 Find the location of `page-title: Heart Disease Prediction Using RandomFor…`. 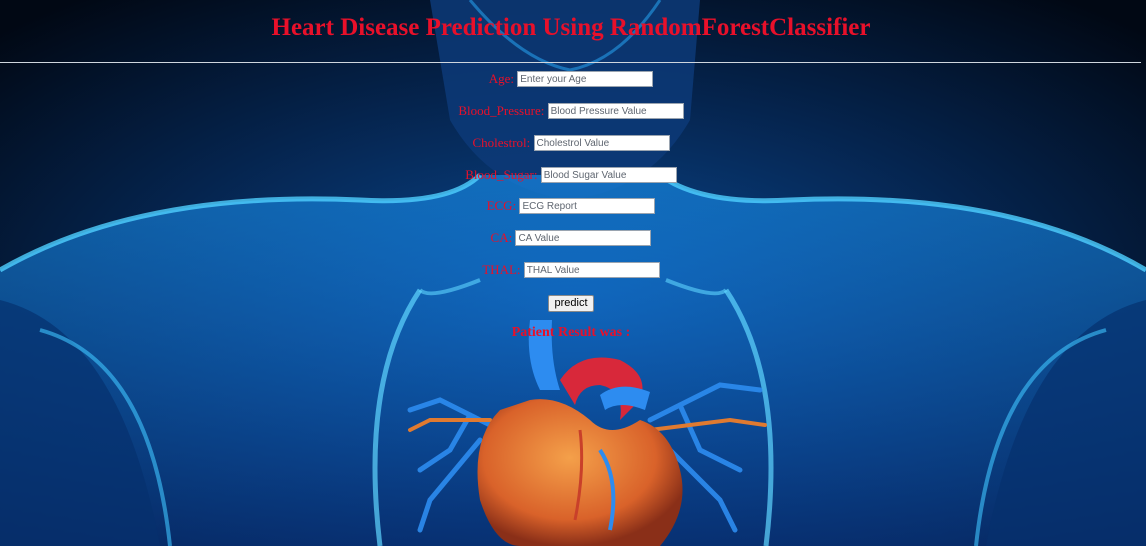

page-title: Heart Disease Prediction Using RandomFor… is located at coordinates (571, 27).